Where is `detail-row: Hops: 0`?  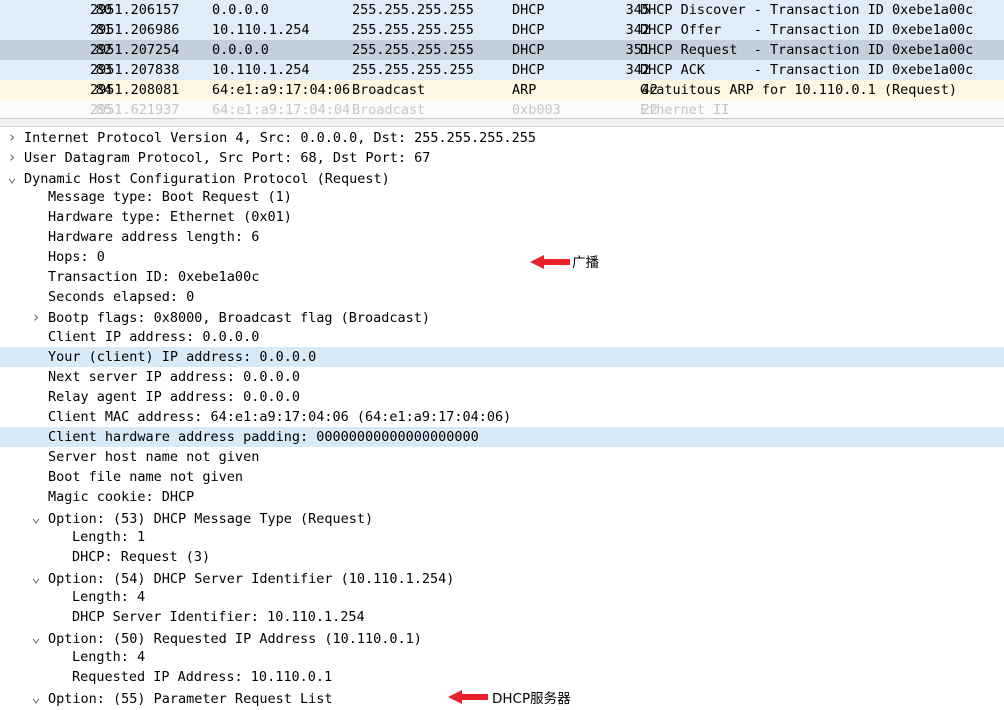 detail-row: Hops: 0 is located at coordinates (502, 257).